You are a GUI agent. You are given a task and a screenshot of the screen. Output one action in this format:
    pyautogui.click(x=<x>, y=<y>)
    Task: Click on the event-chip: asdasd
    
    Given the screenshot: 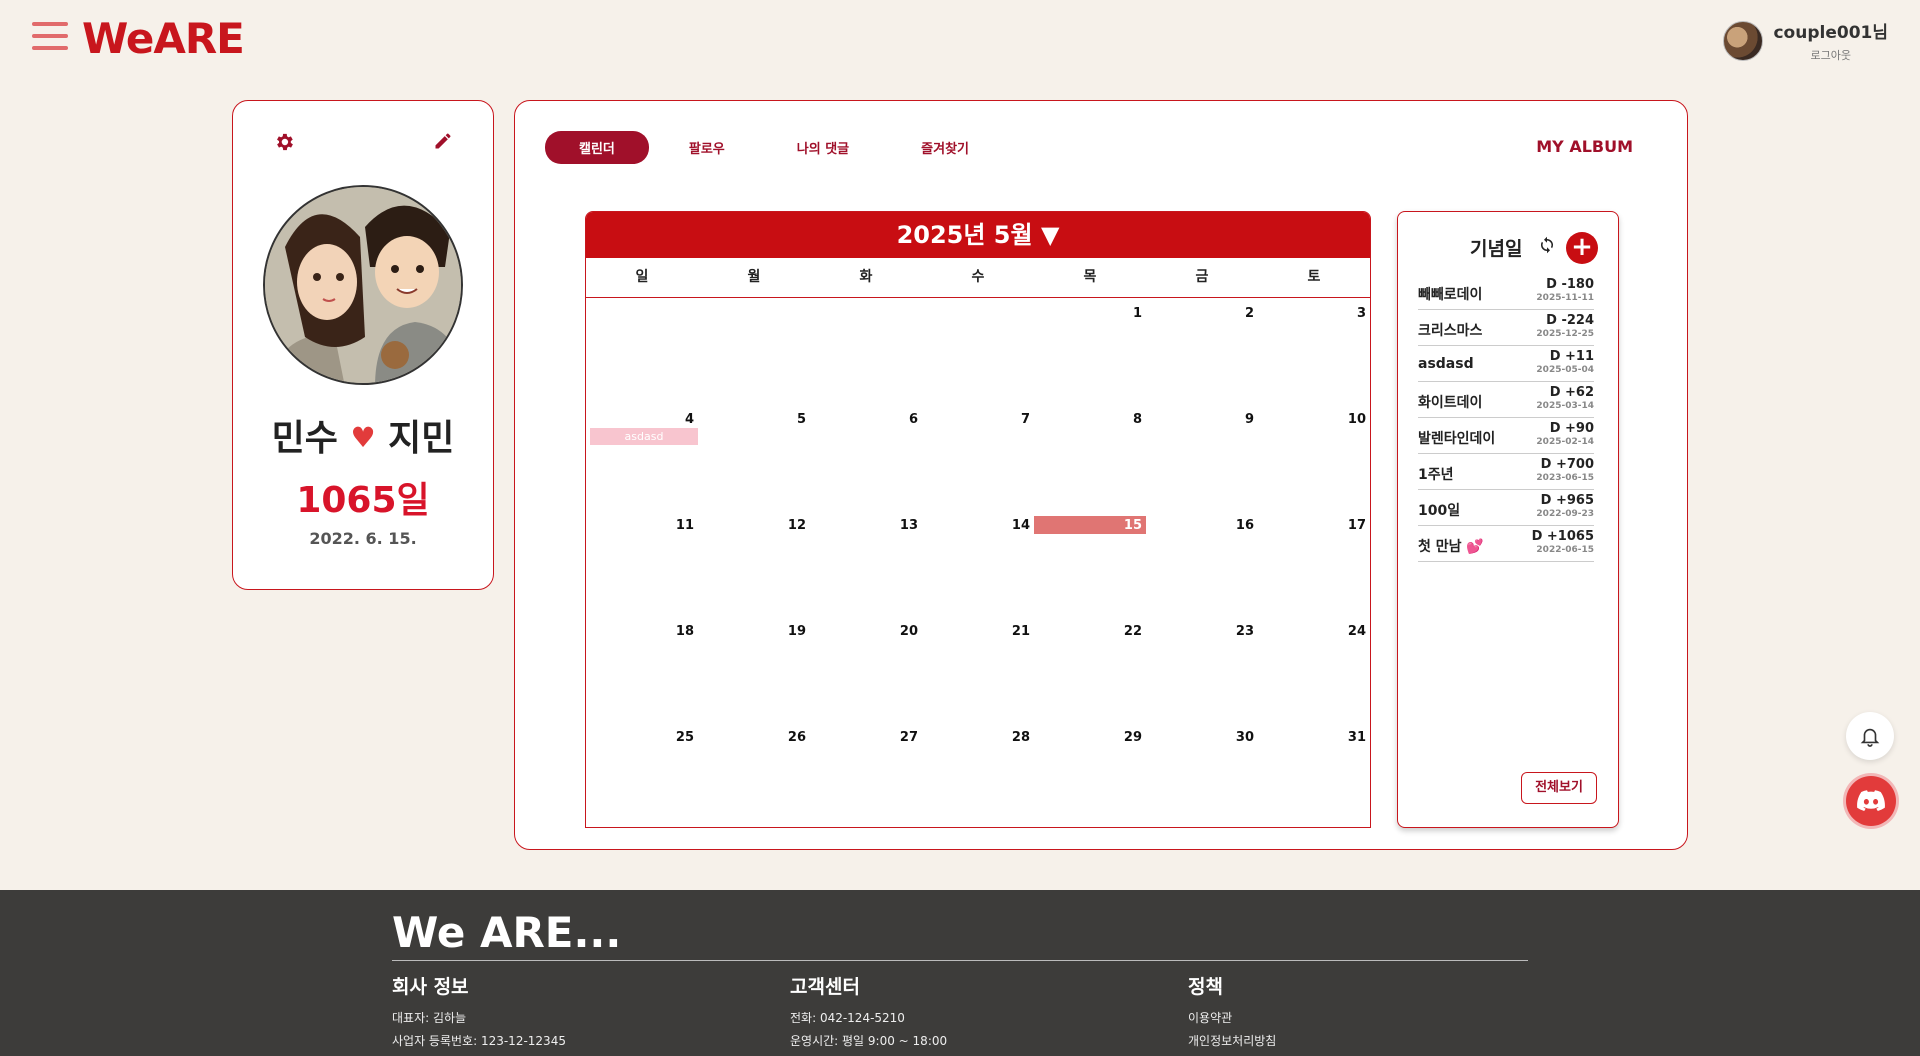 What is the action you would take?
    pyautogui.click(x=644, y=436)
    